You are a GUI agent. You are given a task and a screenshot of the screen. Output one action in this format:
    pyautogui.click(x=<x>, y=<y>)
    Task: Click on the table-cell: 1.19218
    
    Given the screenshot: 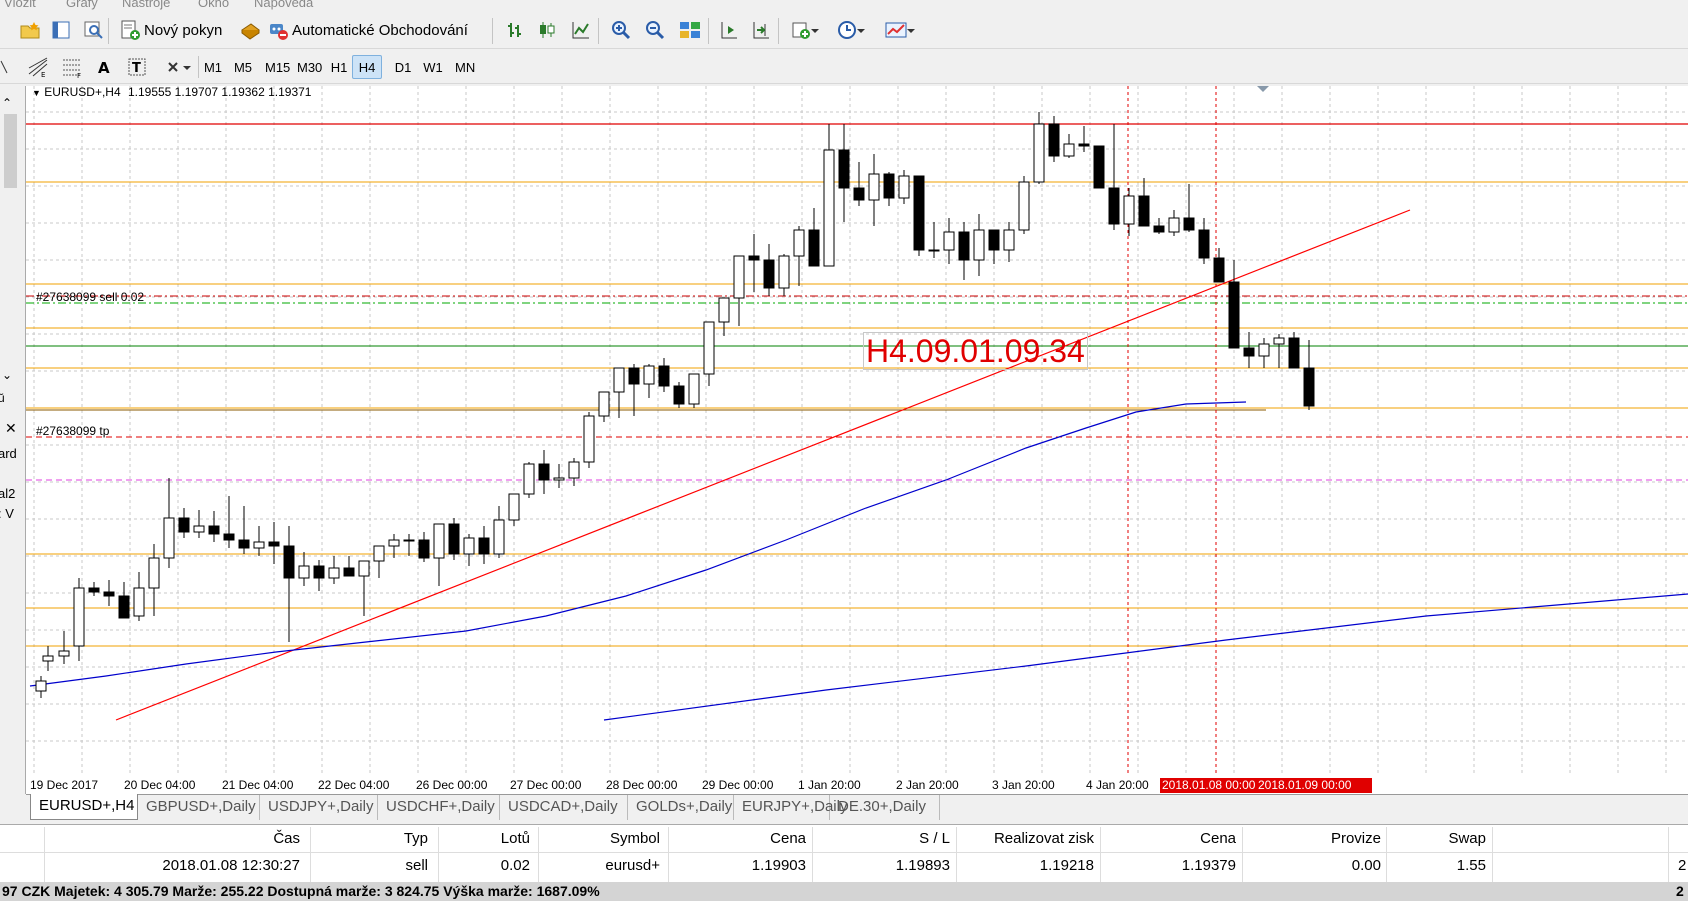 What is the action you would take?
    pyautogui.click(x=1066, y=865)
    